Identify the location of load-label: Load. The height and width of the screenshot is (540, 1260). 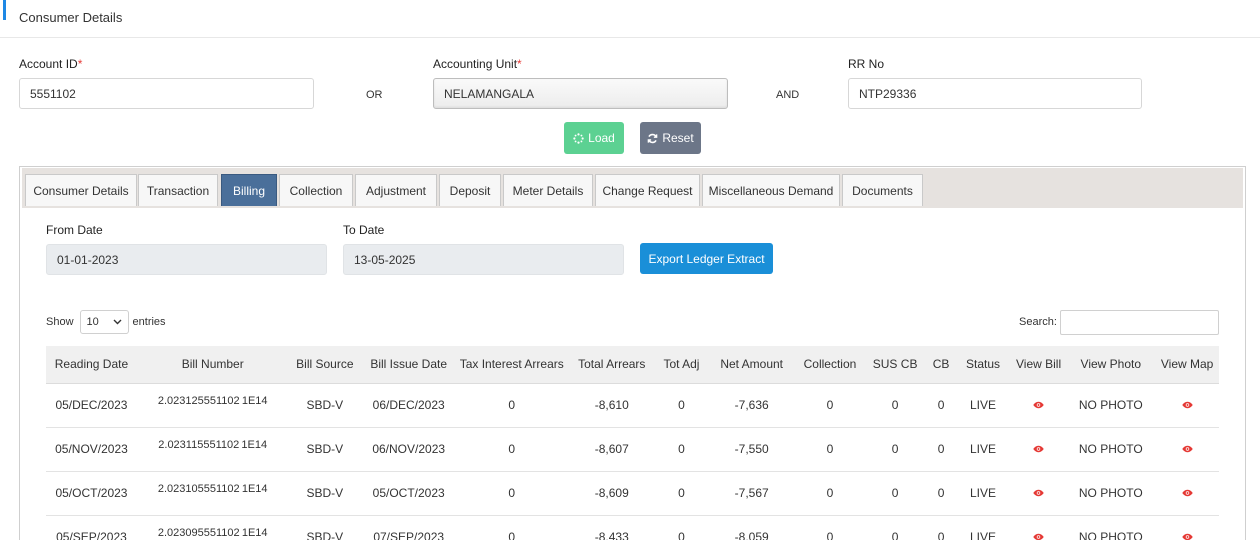
(601, 138).